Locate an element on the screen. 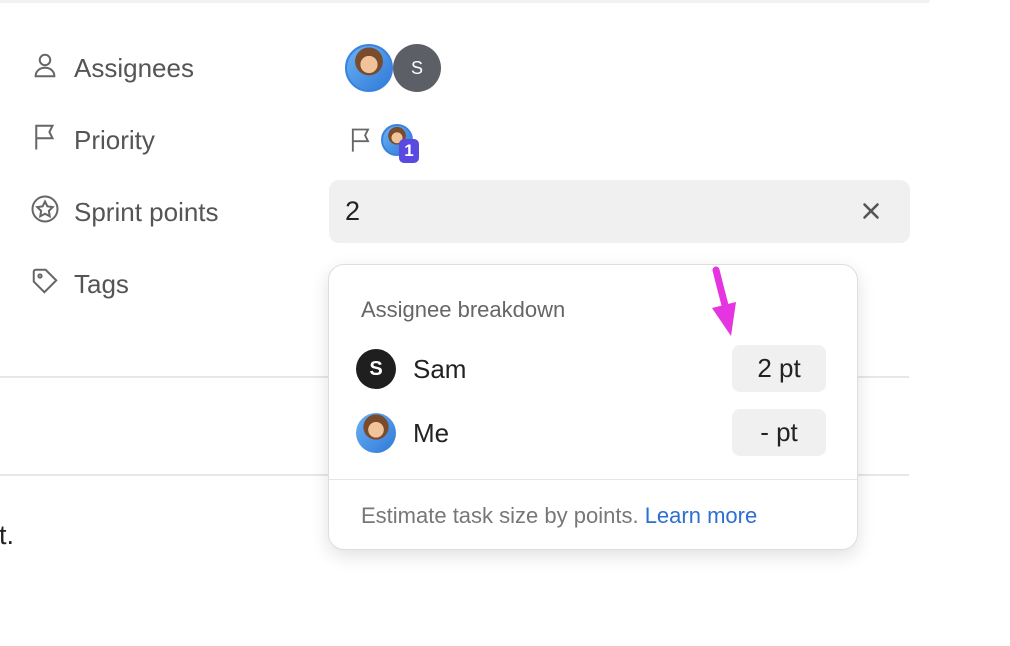  annotation-arrow-icon is located at coordinates (724, 301).